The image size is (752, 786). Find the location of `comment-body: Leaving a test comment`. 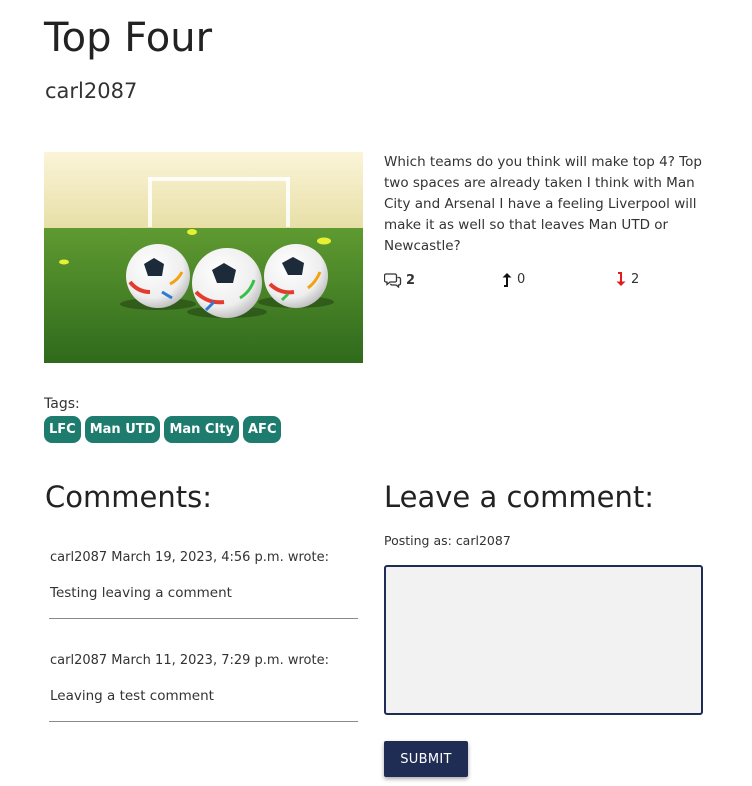

comment-body: Leaving a test comment is located at coordinates (132, 696).